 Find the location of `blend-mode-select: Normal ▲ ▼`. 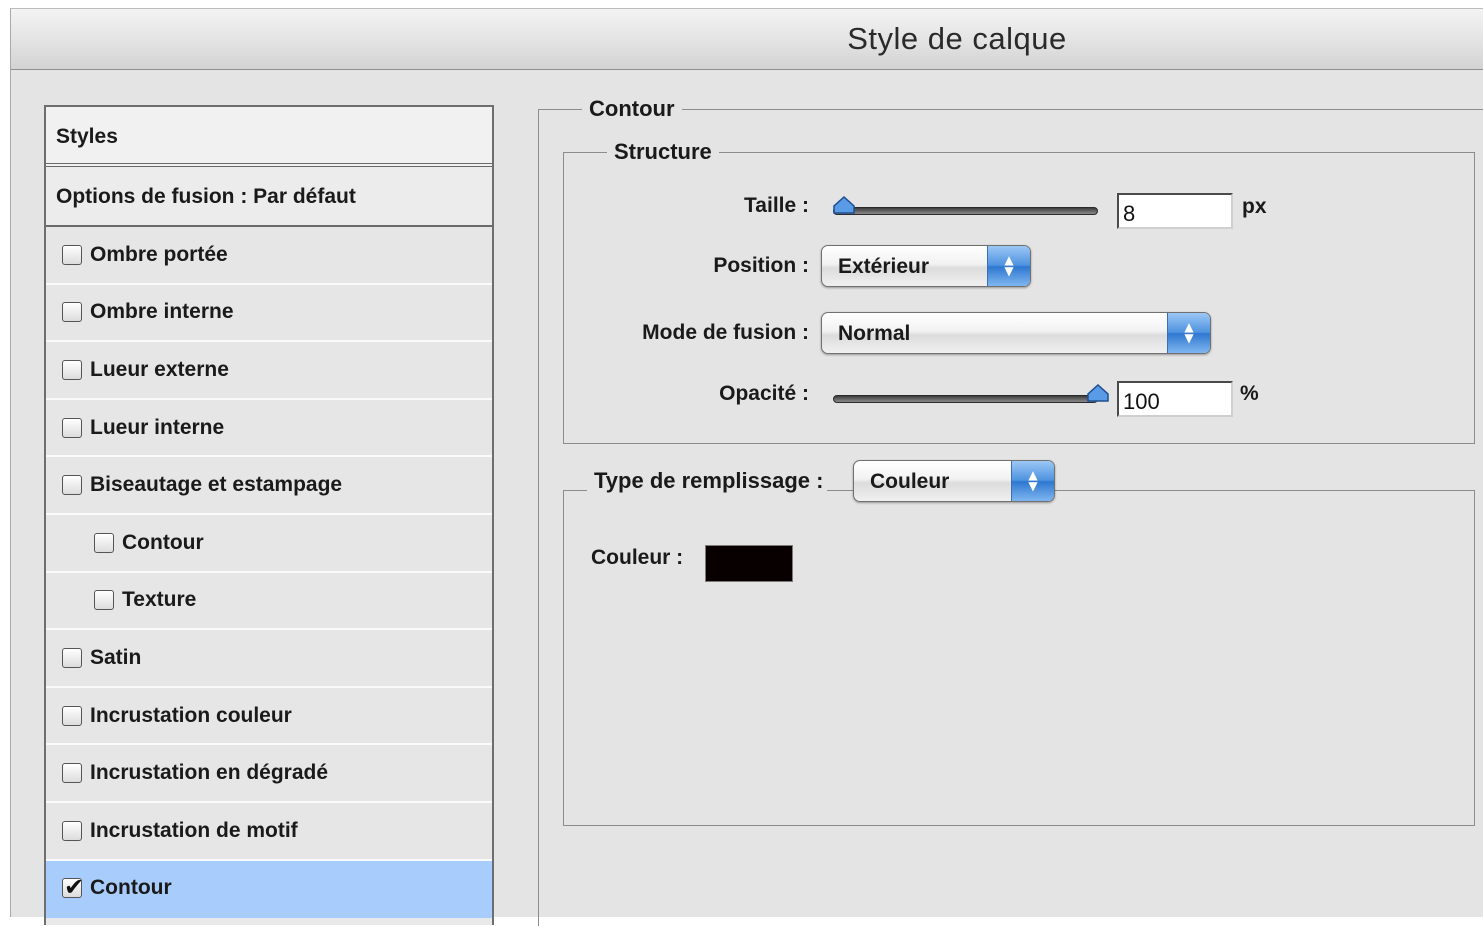

blend-mode-select: Normal ▲ ▼ is located at coordinates (1016, 333).